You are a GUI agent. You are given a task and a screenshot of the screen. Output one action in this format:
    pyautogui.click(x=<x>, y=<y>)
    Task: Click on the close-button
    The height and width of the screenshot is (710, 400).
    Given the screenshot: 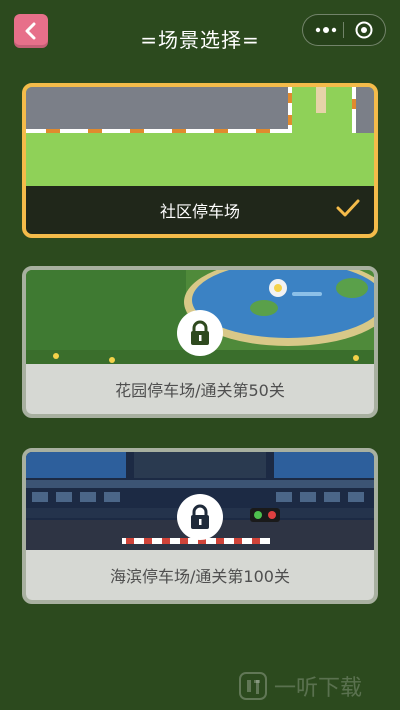 What is the action you would take?
    pyautogui.click(x=364, y=30)
    